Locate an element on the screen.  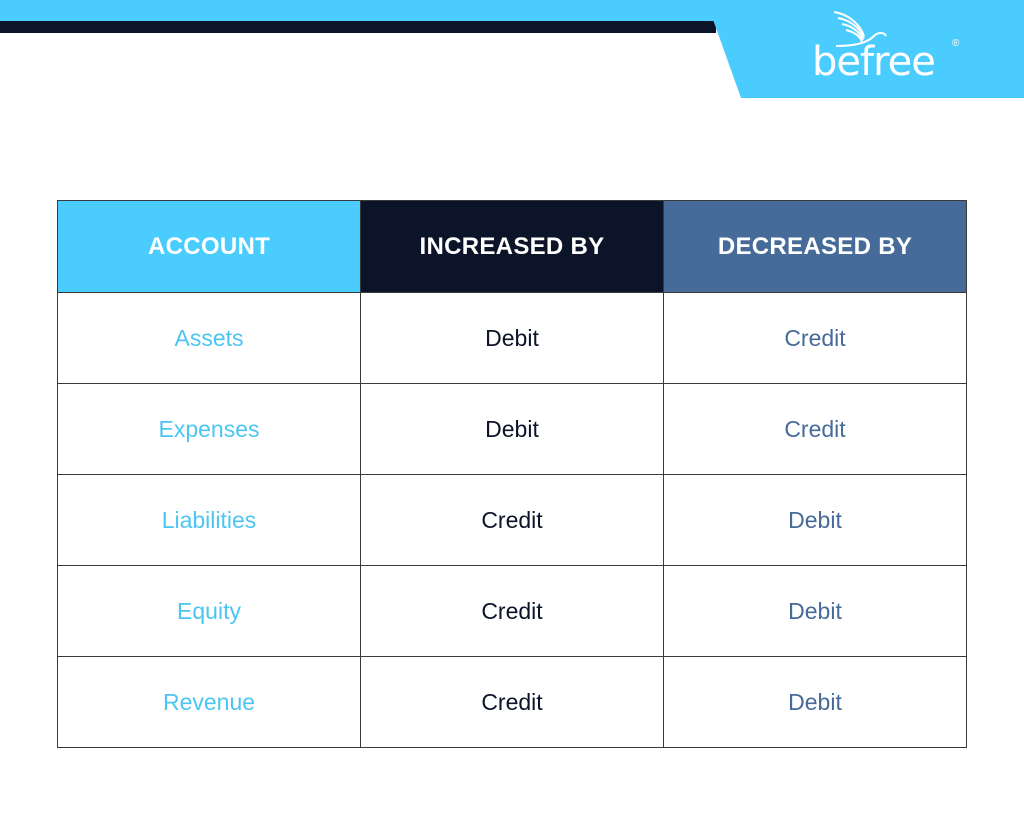
account-cell: Expenses is located at coordinates (209, 429).